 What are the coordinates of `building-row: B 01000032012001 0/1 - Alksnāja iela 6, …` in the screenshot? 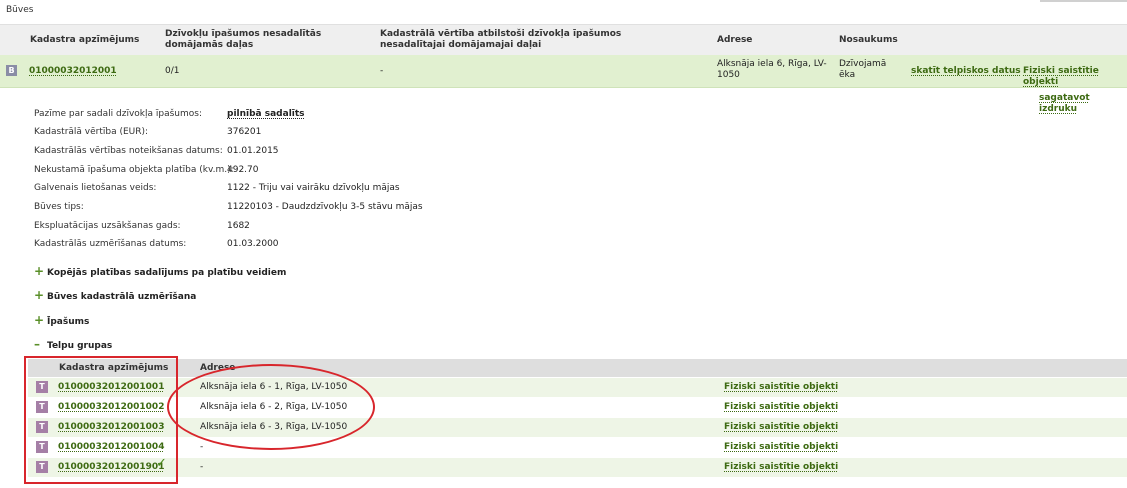 It's located at (563, 71).